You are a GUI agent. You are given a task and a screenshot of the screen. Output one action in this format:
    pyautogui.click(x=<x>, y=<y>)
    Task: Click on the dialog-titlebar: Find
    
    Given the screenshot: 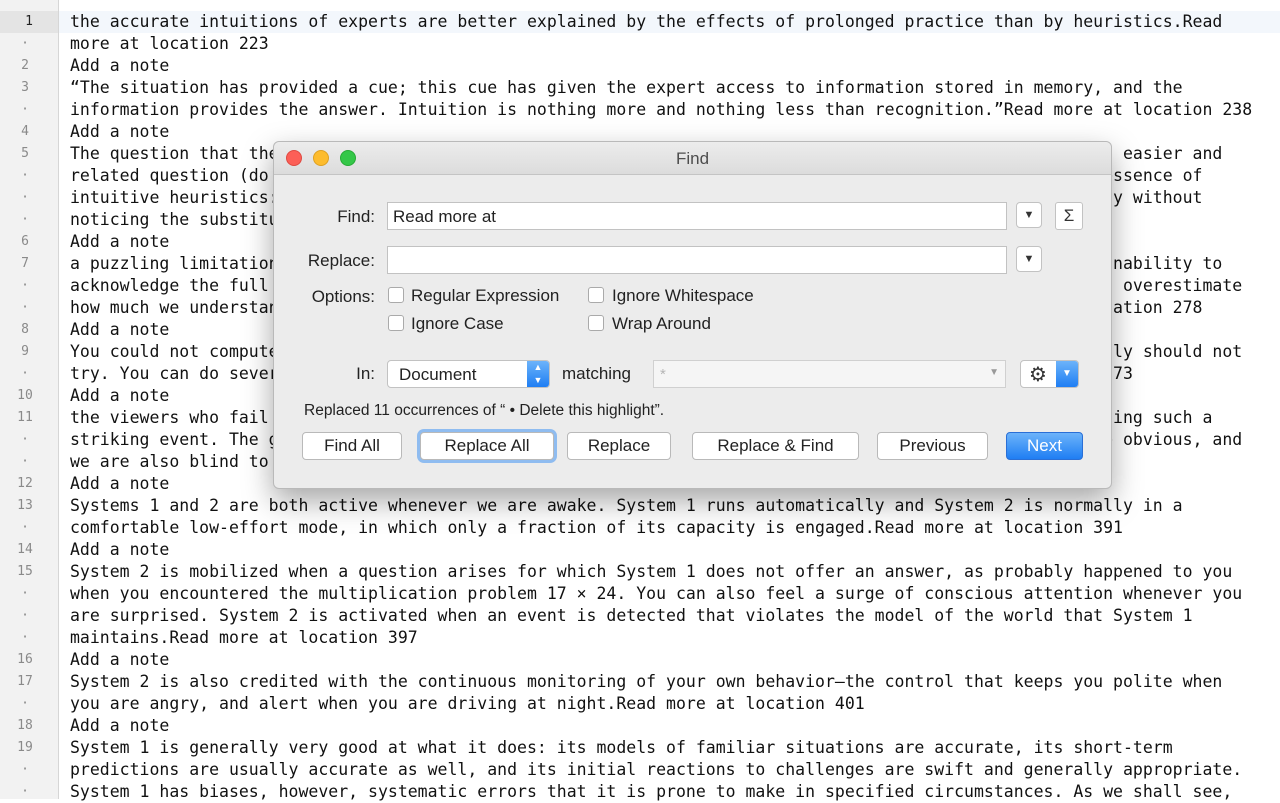 What is the action you would take?
    pyautogui.click(x=692, y=158)
    